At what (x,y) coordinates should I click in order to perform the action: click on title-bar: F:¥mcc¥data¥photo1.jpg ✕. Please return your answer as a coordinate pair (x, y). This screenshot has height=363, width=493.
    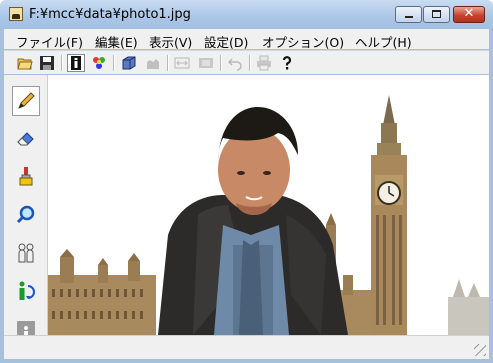
    Looking at the image, I should click on (246, 14).